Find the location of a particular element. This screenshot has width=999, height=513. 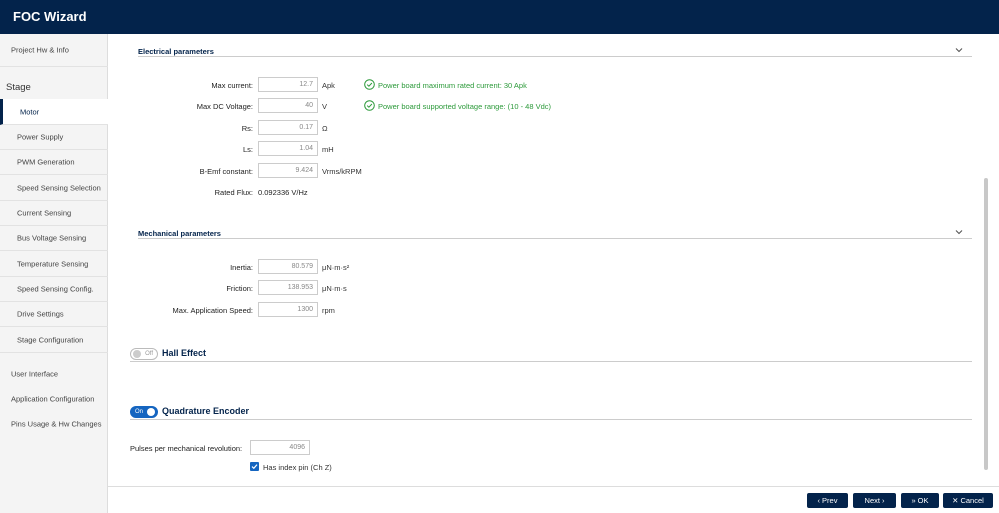

max-dc-voltage-label: Max DC Voltage: is located at coordinates (224, 106).